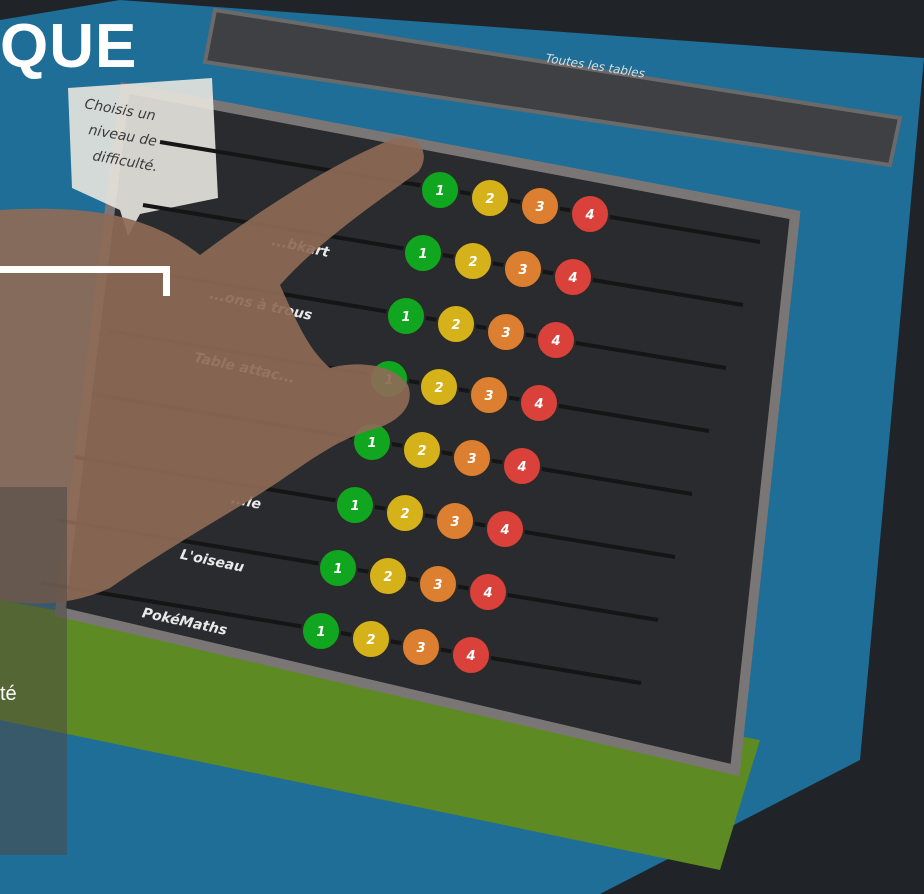 The image size is (924, 894). I want to click on accent-bracket, so click(85, 281).